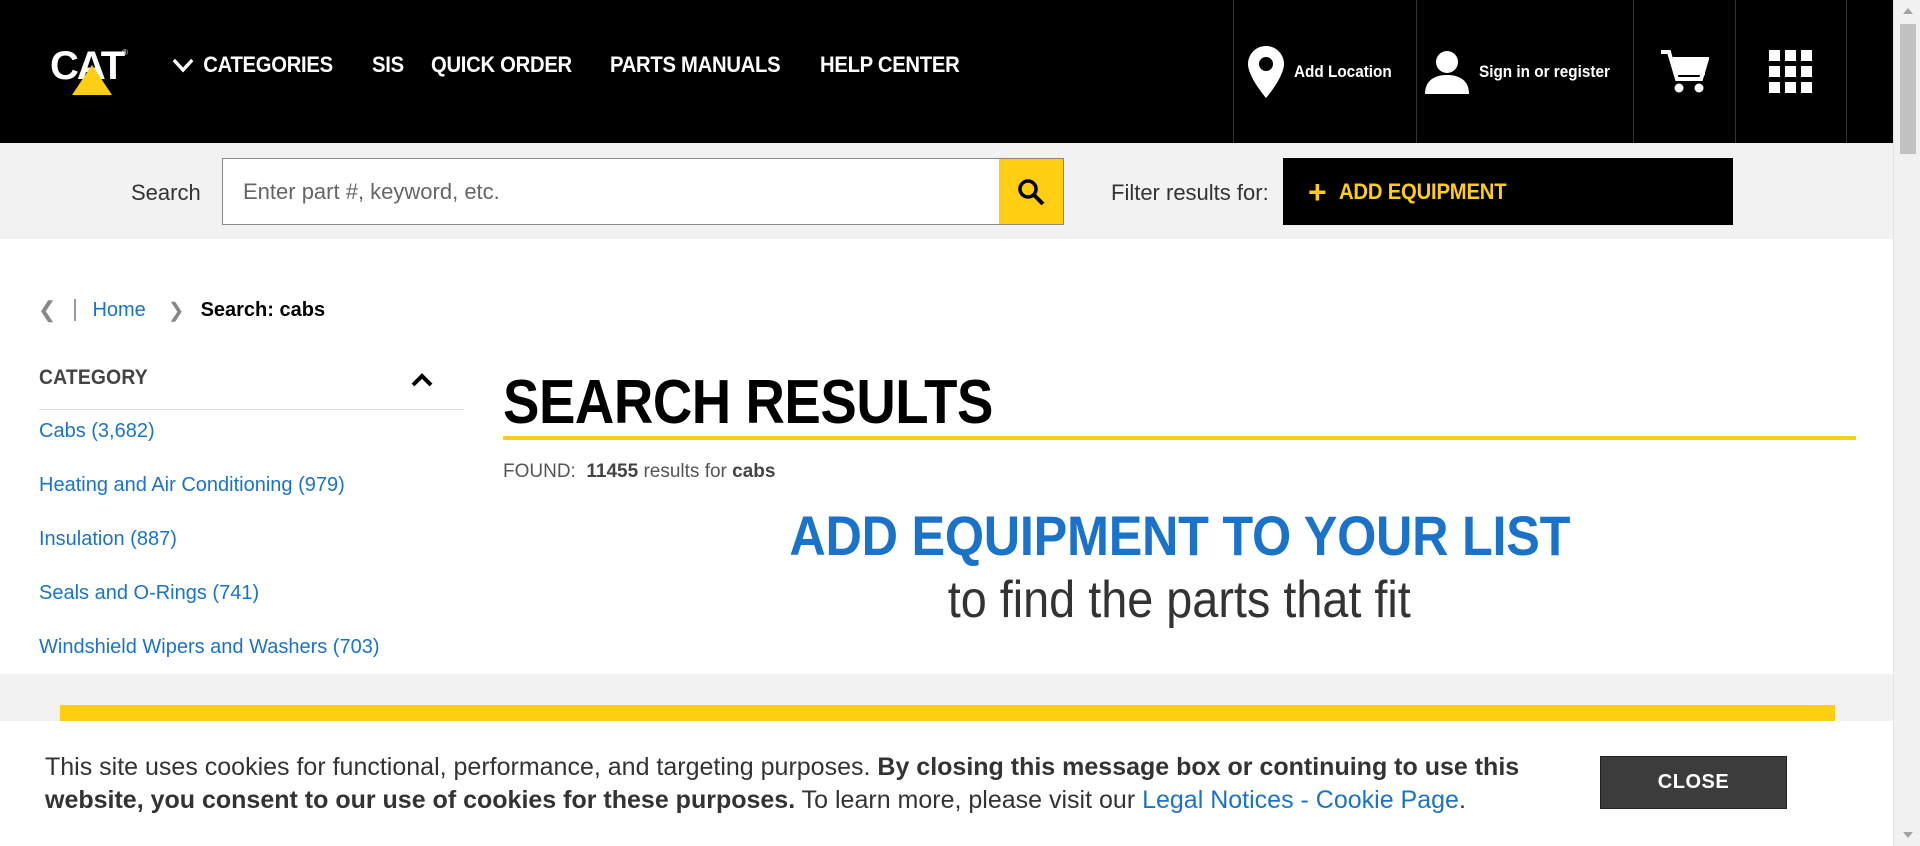 This screenshot has height=846, width=1920. I want to click on title-underline, so click(1179, 438).